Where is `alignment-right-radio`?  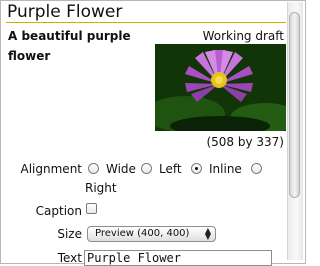 alignment-right-radio is located at coordinates (256, 168).